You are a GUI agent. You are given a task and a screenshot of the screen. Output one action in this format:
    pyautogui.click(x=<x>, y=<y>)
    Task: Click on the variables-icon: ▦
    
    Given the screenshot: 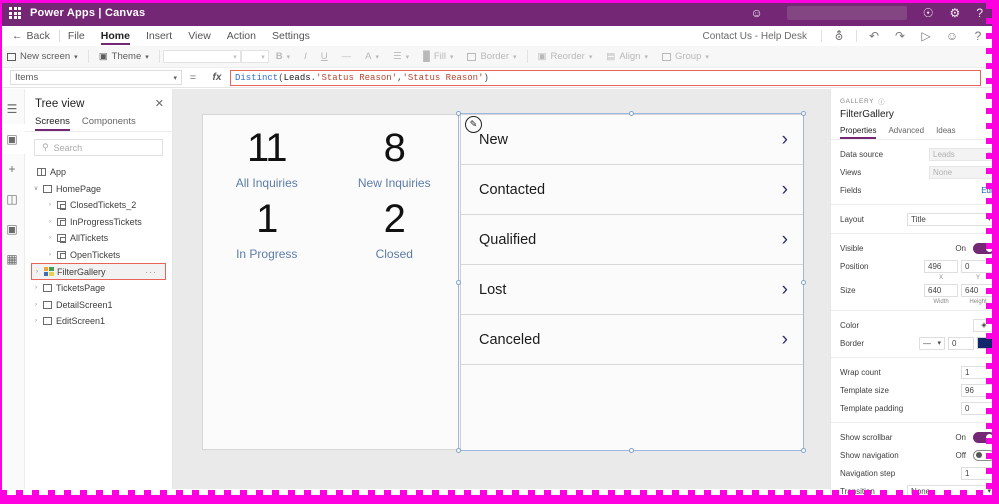 What is the action you would take?
    pyautogui.click(x=12, y=259)
    